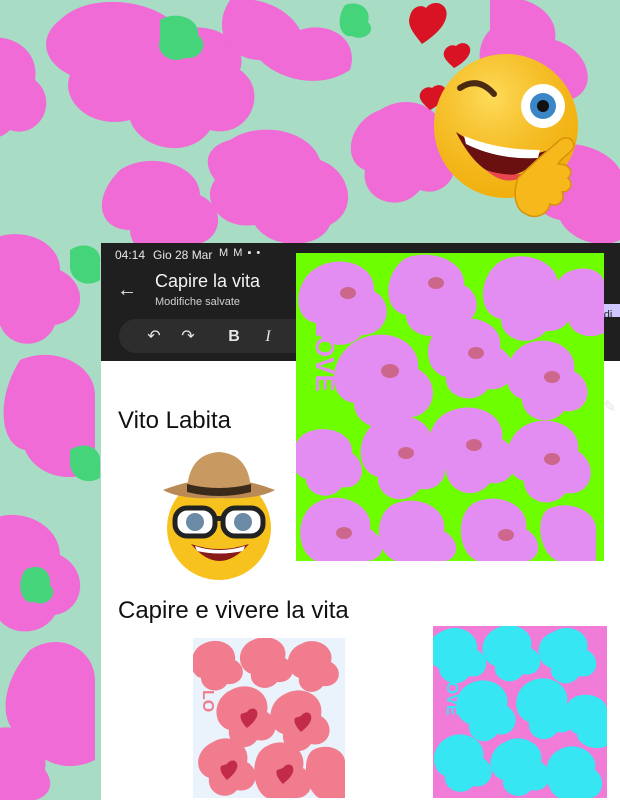  I want to click on notification-icons: M M ▪ •, so click(240, 253).